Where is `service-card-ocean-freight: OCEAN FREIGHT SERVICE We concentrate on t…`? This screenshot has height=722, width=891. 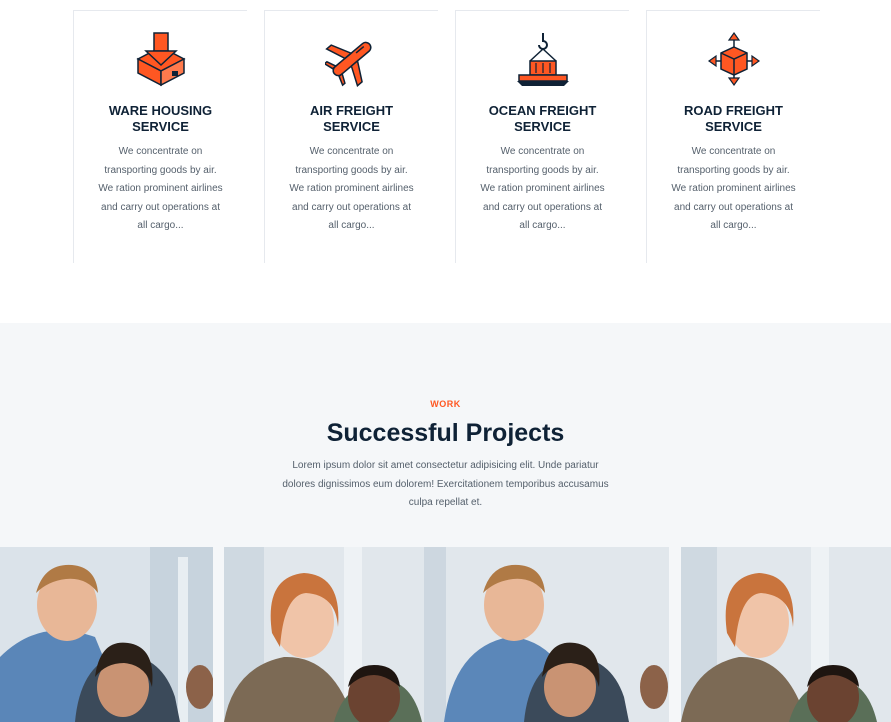 service-card-ocean-freight: OCEAN FREIGHT SERVICE We concentrate on t… is located at coordinates (542, 136).